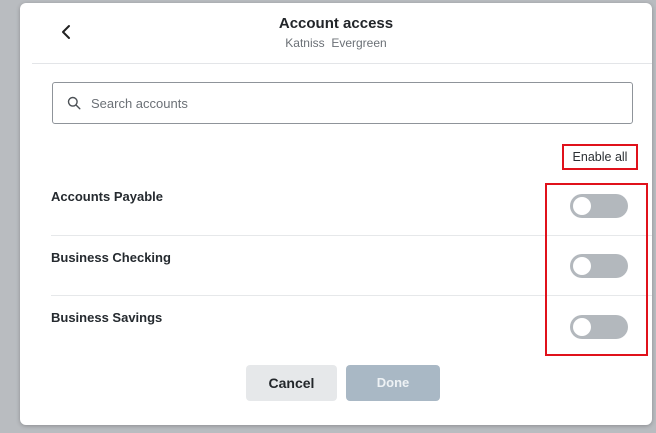 The height and width of the screenshot is (433, 656). I want to click on dialog-subtitle: Katniss Evergreen, so click(336, 43).